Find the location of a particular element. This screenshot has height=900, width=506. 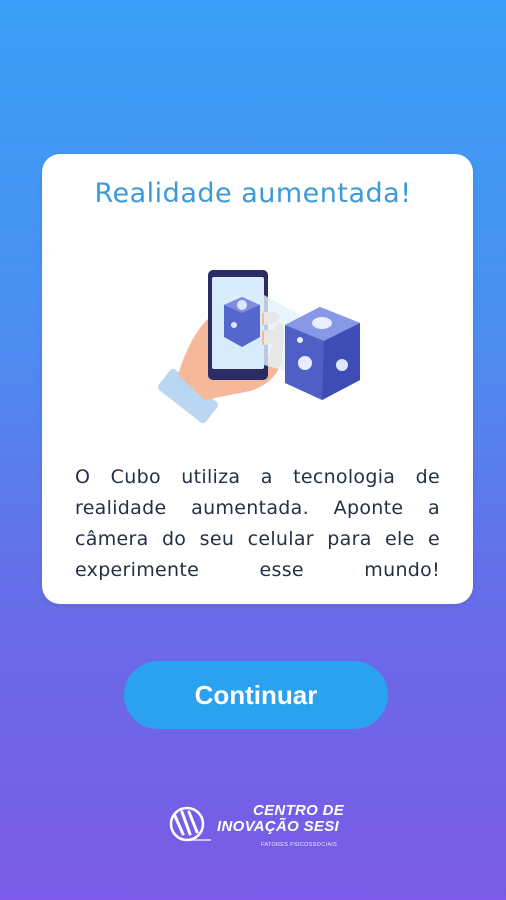

sesi-logo-icon is located at coordinates (190, 824).